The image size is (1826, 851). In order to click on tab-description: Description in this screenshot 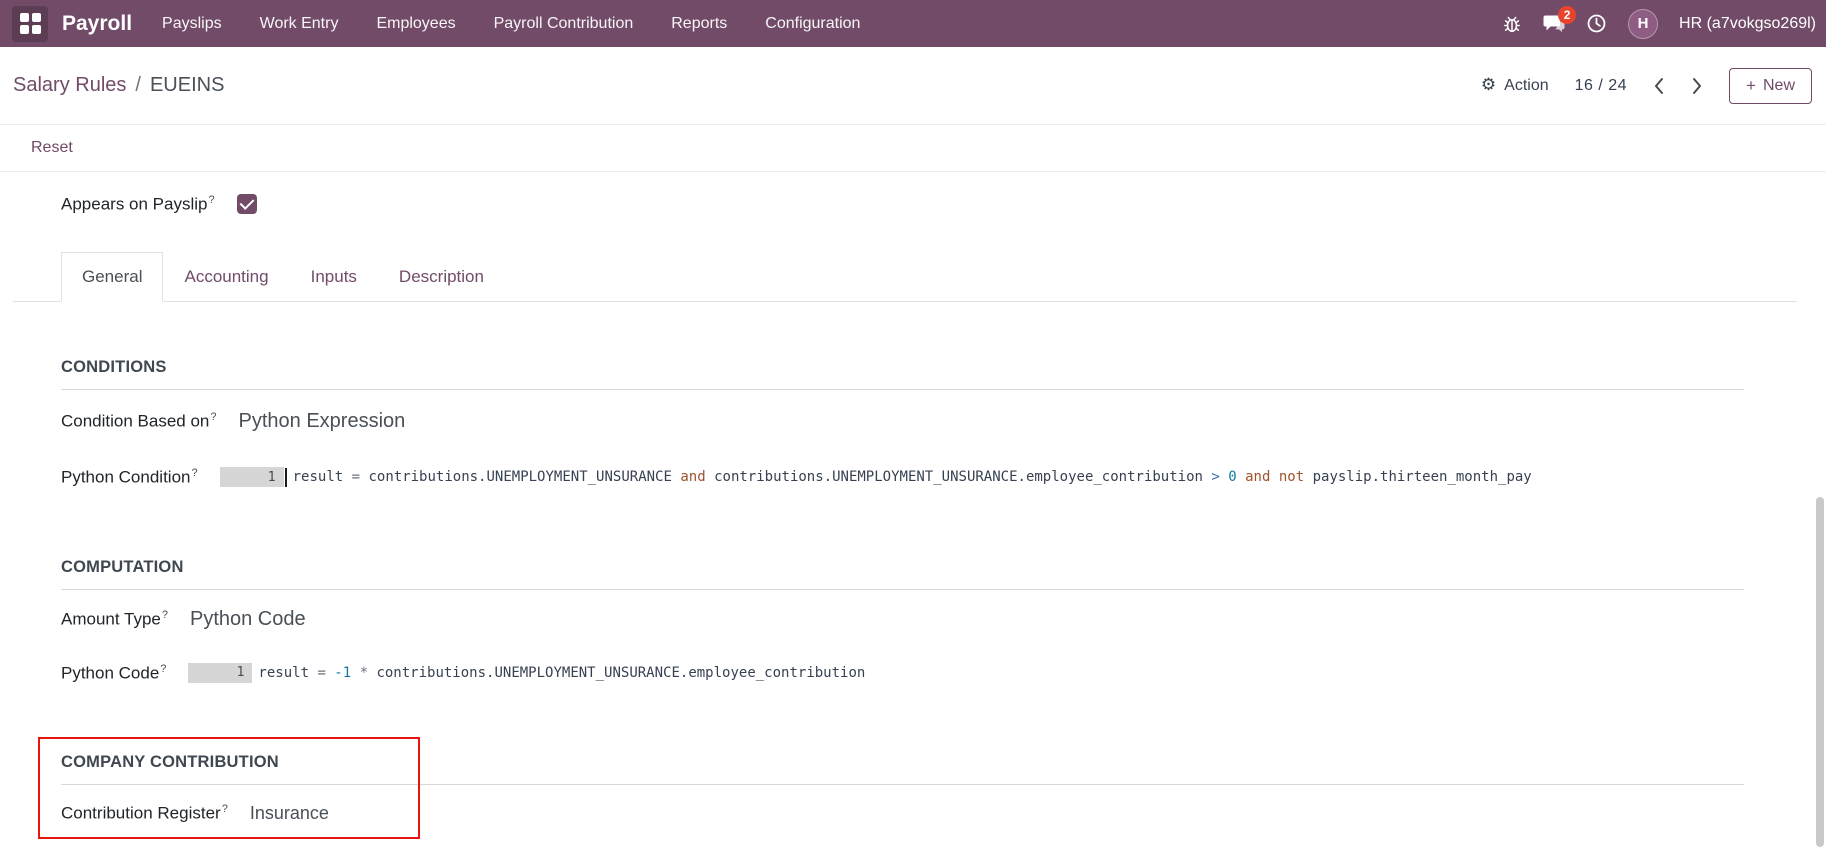, I will do `click(441, 277)`.